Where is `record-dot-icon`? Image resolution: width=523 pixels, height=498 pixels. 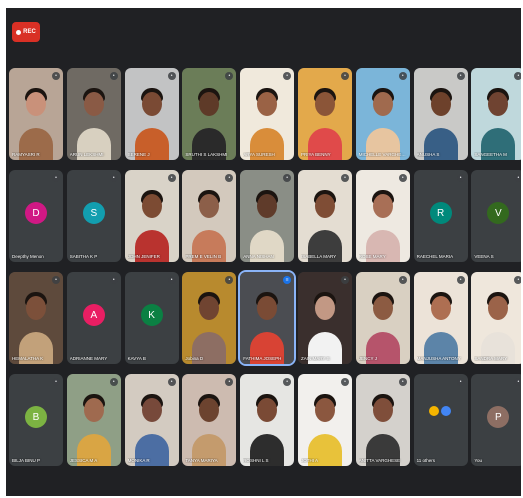
record-dot-icon is located at coordinates (19, 32).